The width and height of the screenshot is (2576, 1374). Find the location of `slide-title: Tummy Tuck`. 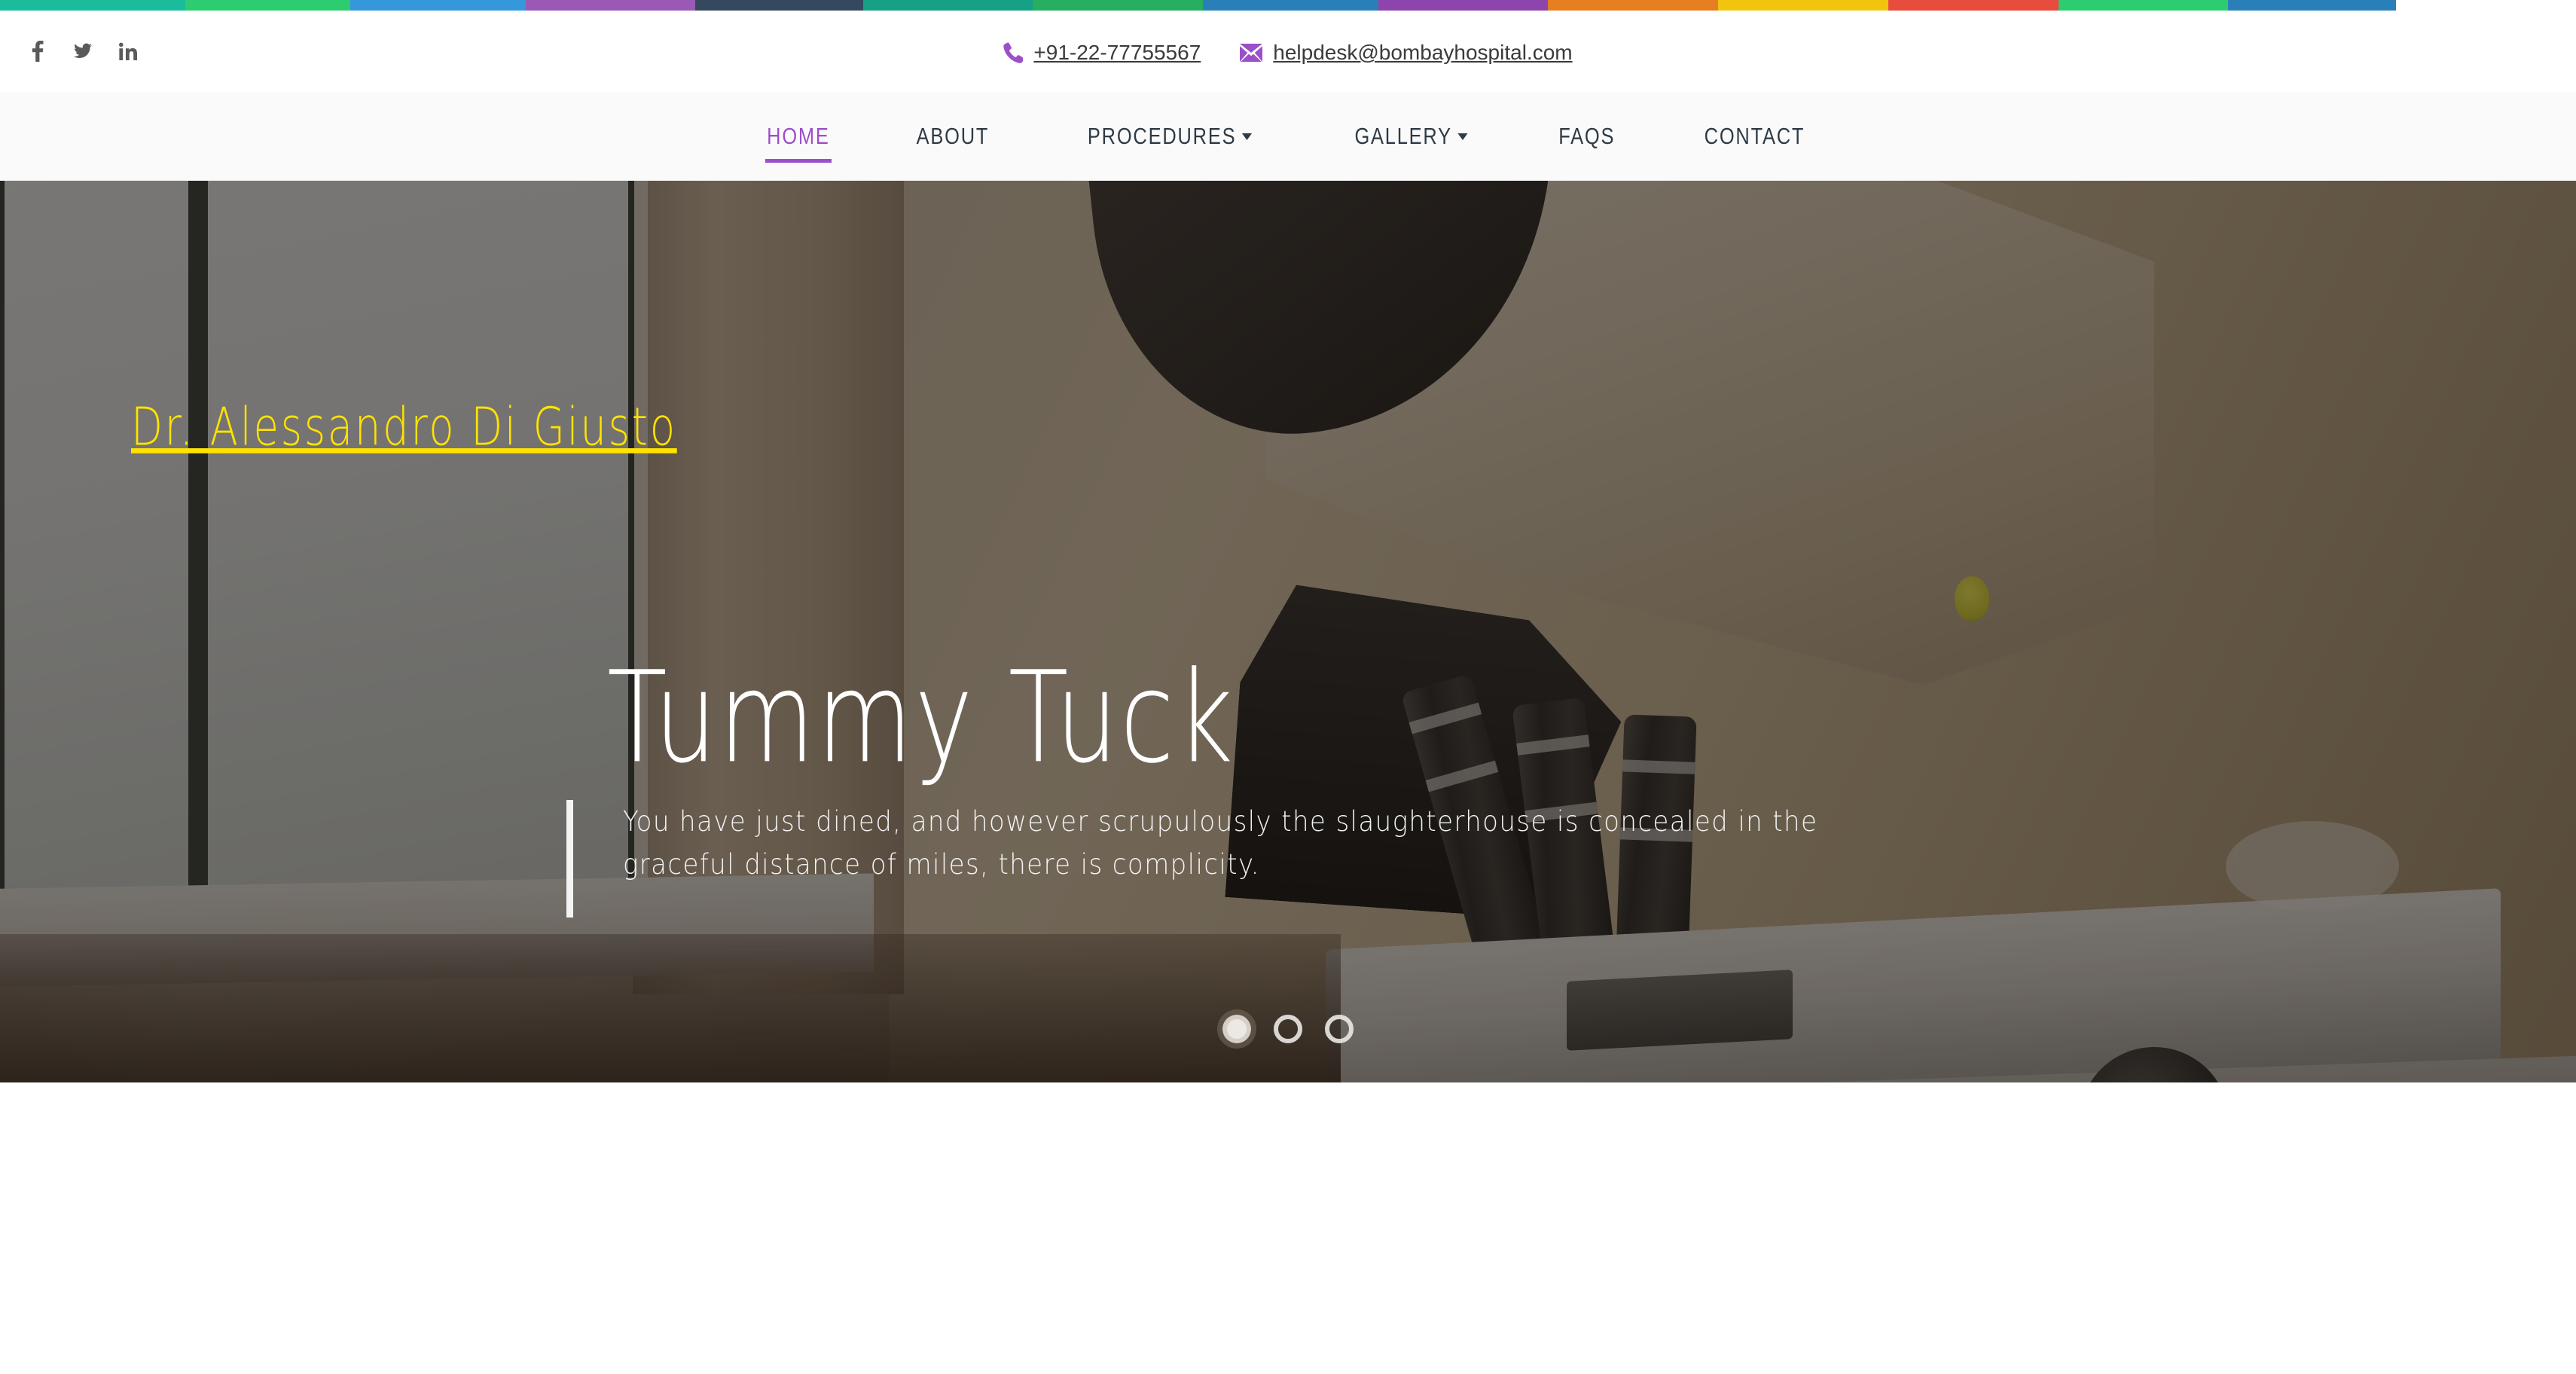

slide-title: Tummy Tuck is located at coordinates (921, 718).